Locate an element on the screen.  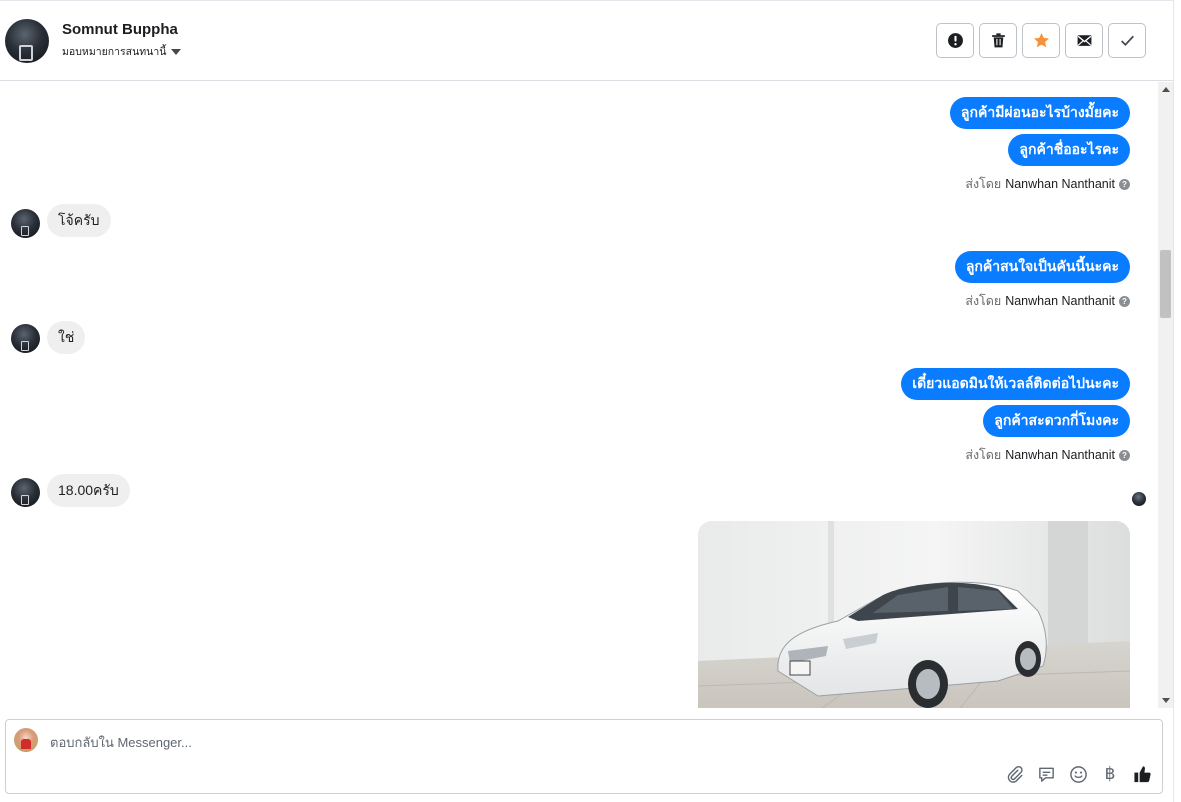
emoji-icon is located at coordinates (1078, 774).